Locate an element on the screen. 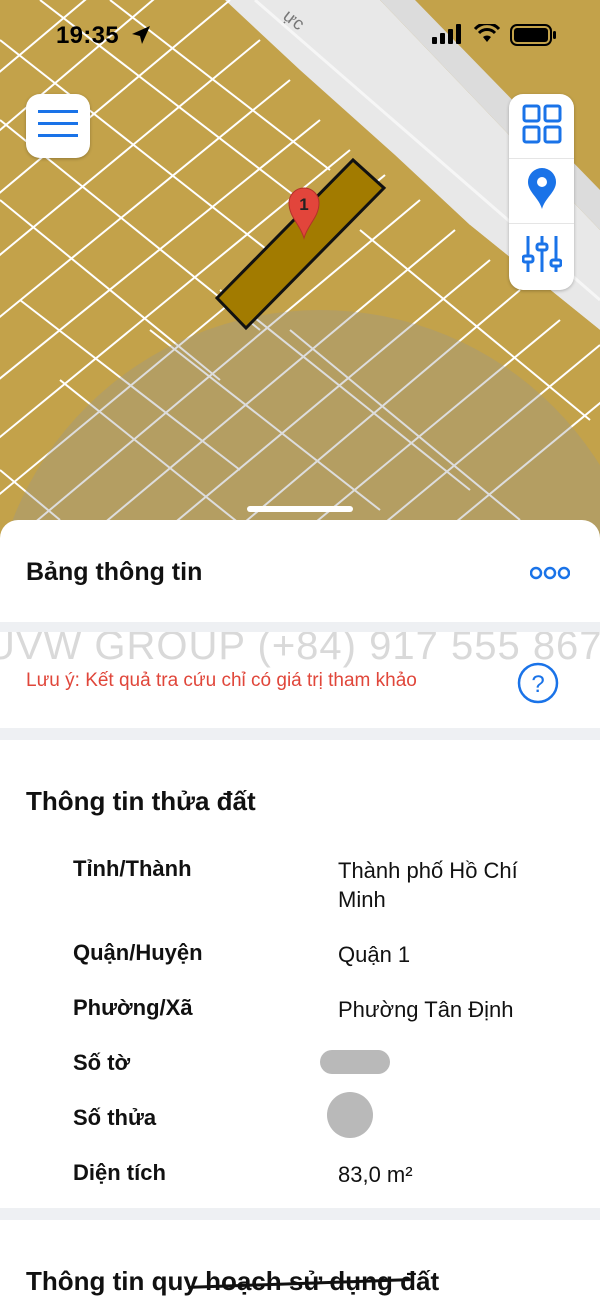 The image size is (600, 1298). more-icon is located at coordinates (550, 575).